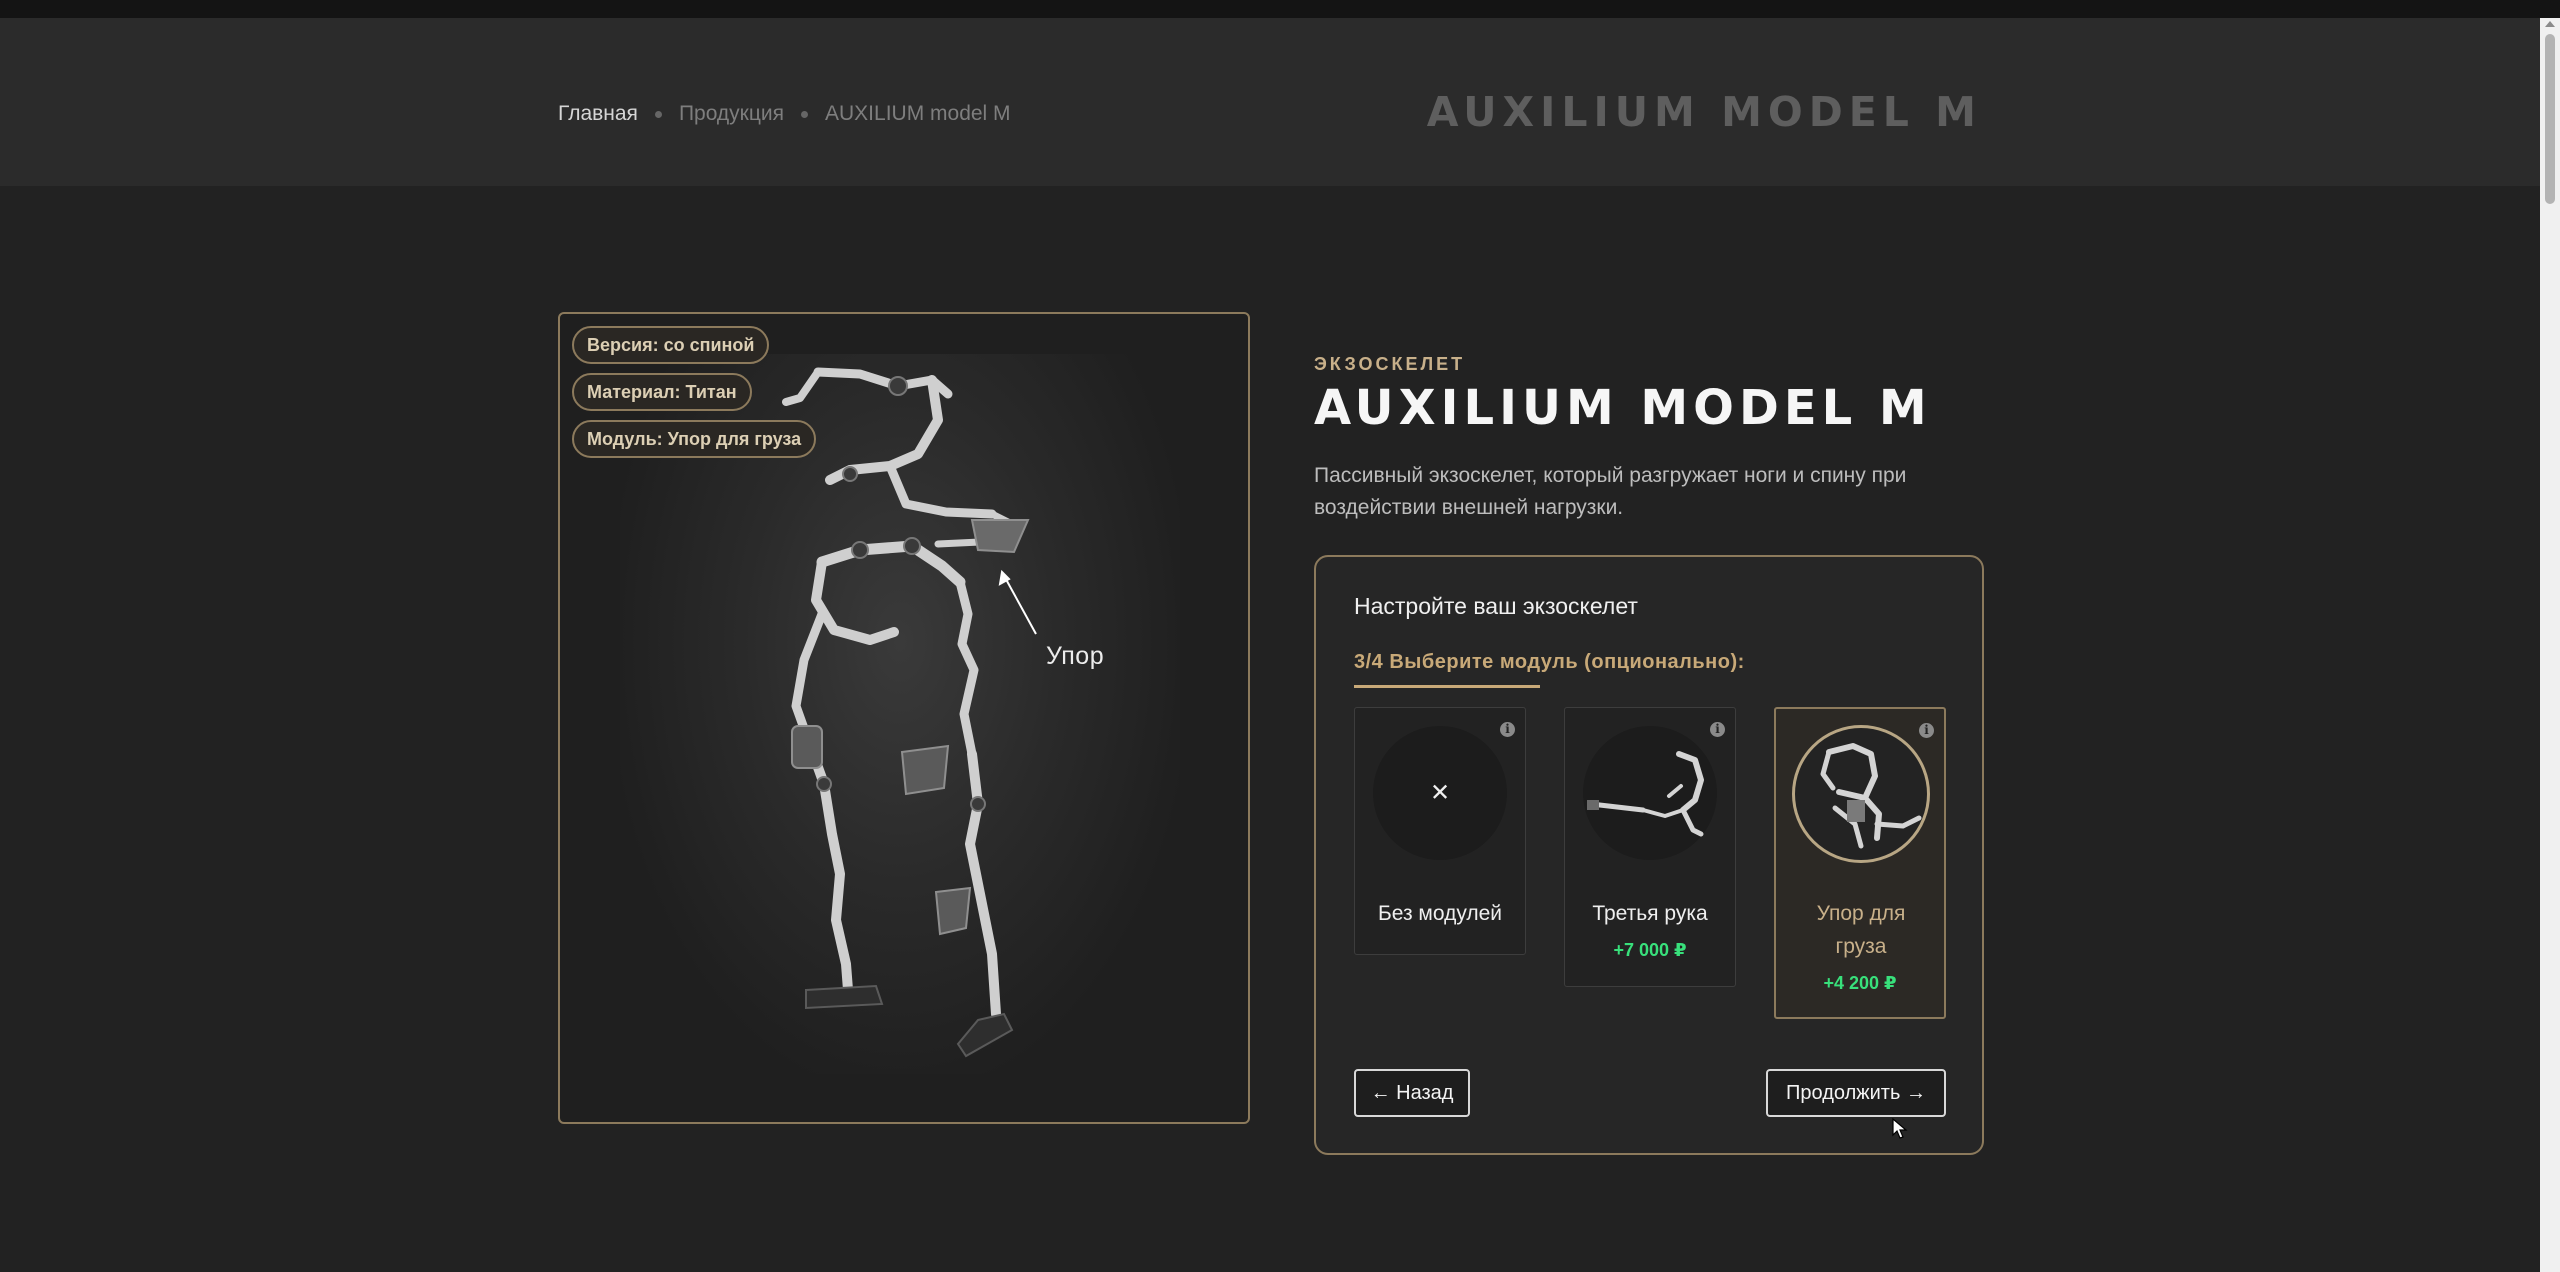  I want to click on scroll-up-arrow-icon, so click(2550, 24).